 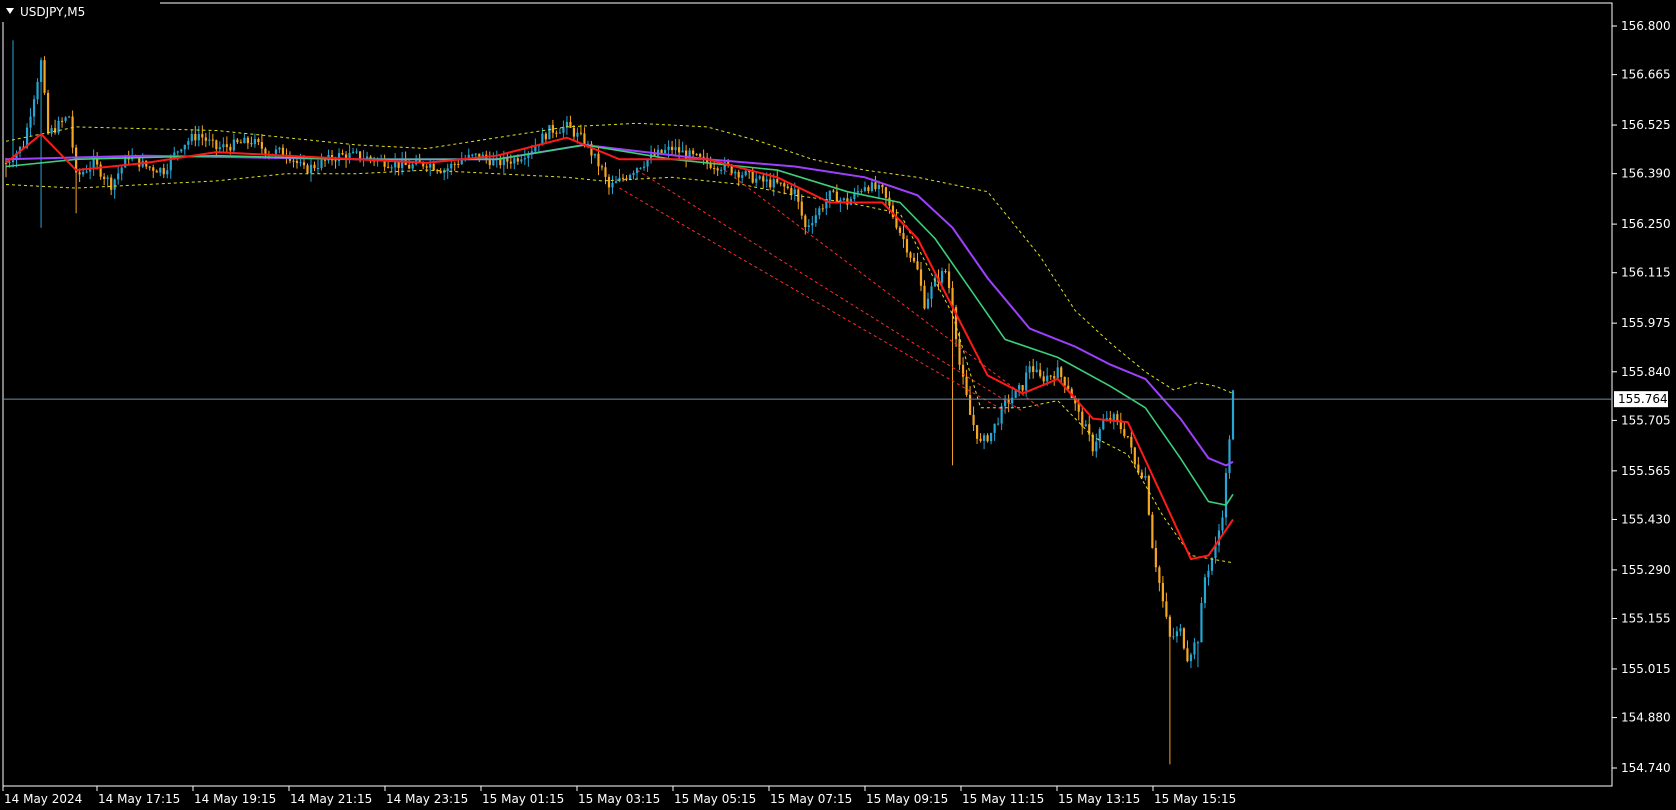 What do you see at coordinates (1646, 323) in the screenshot?
I see `price-tick-label: 155.975` at bounding box center [1646, 323].